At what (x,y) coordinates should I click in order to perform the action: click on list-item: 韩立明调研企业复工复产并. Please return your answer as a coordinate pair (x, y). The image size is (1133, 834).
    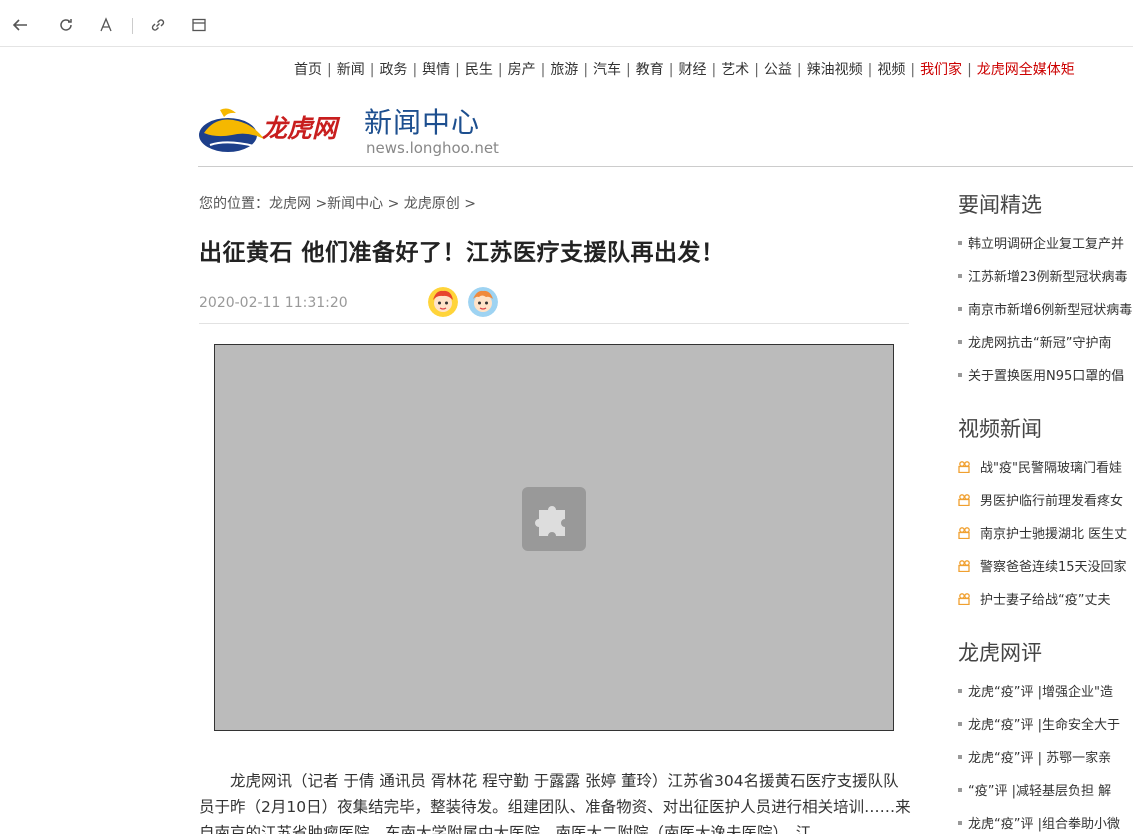
    Looking at the image, I should click on (1045, 242).